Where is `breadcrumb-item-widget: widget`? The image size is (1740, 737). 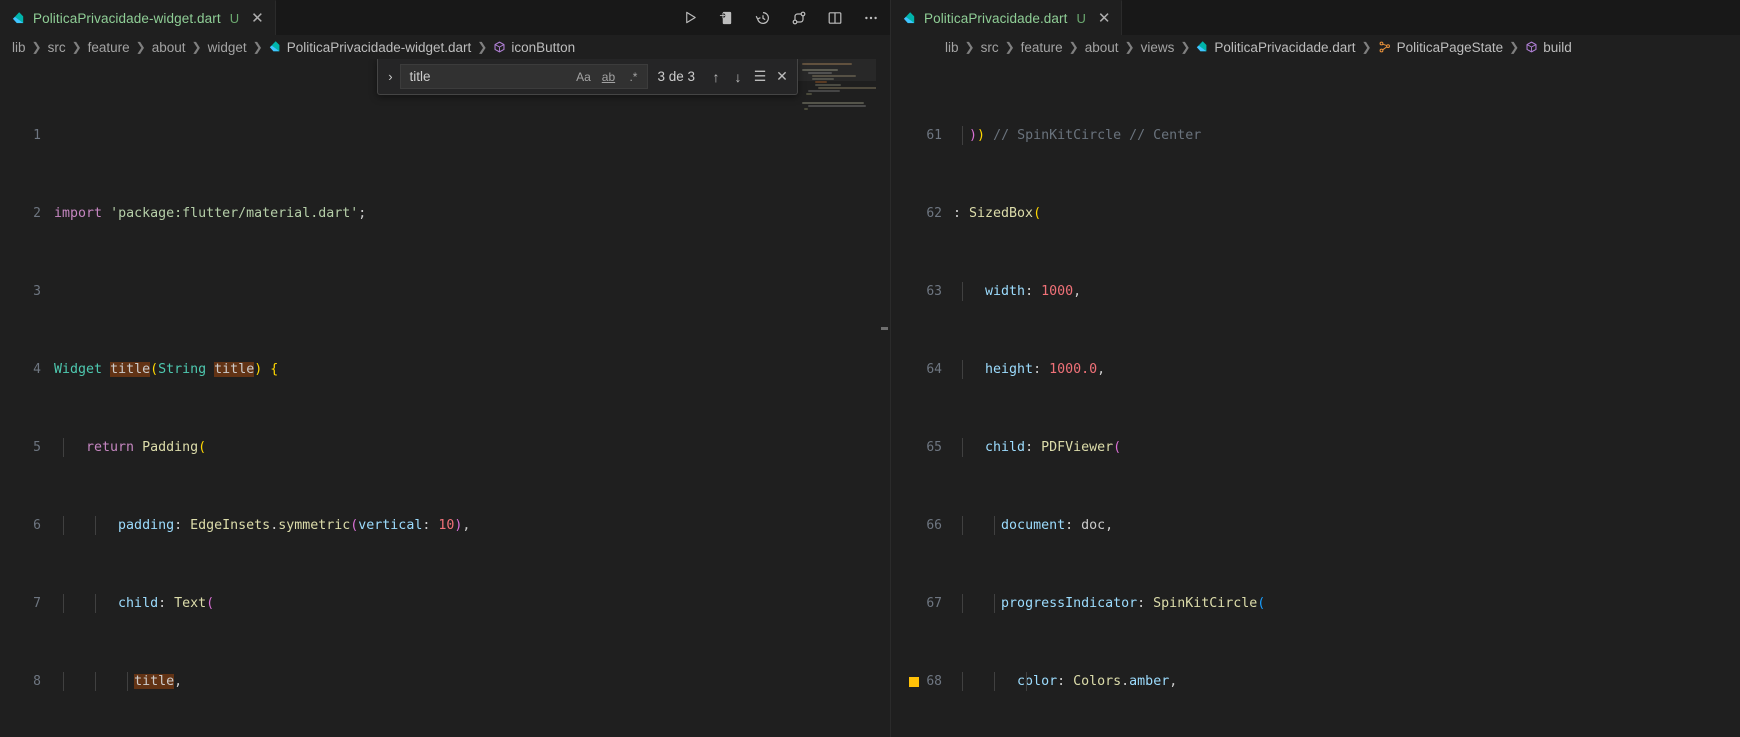
breadcrumb-item-widget: widget is located at coordinates (227, 47).